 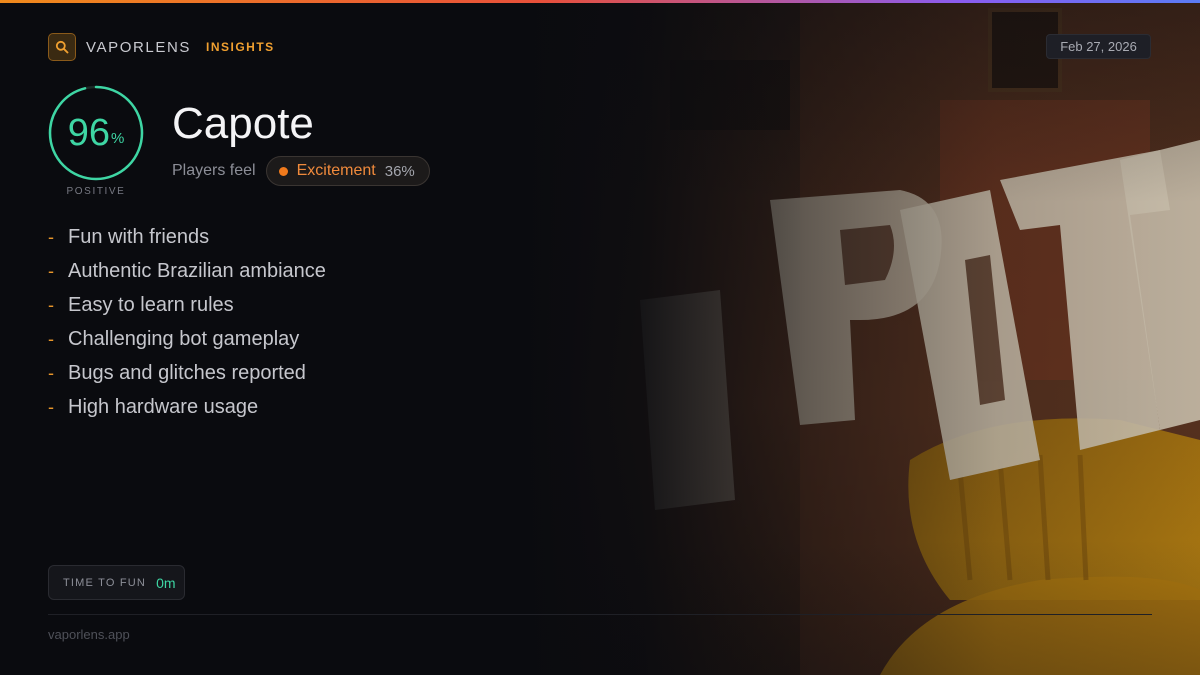 What do you see at coordinates (600, 1) in the screenshot?
I see `top-accent-bar` at bounding box center [600, 1].